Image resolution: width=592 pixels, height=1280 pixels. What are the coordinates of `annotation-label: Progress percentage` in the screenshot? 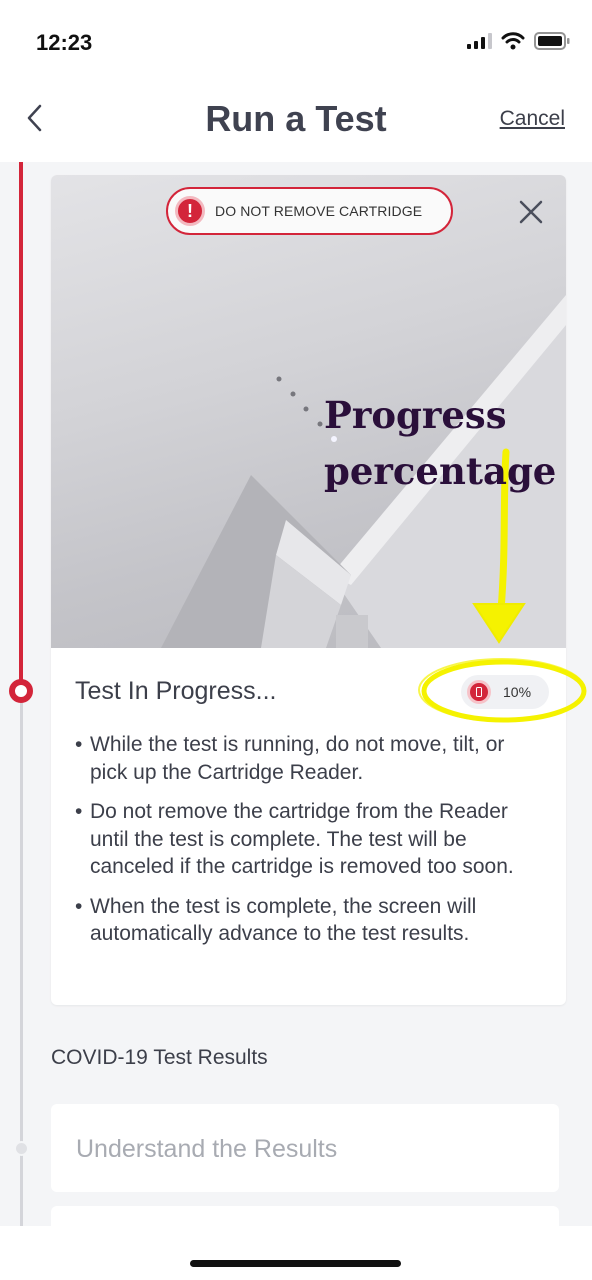 It's located at (440, 443).